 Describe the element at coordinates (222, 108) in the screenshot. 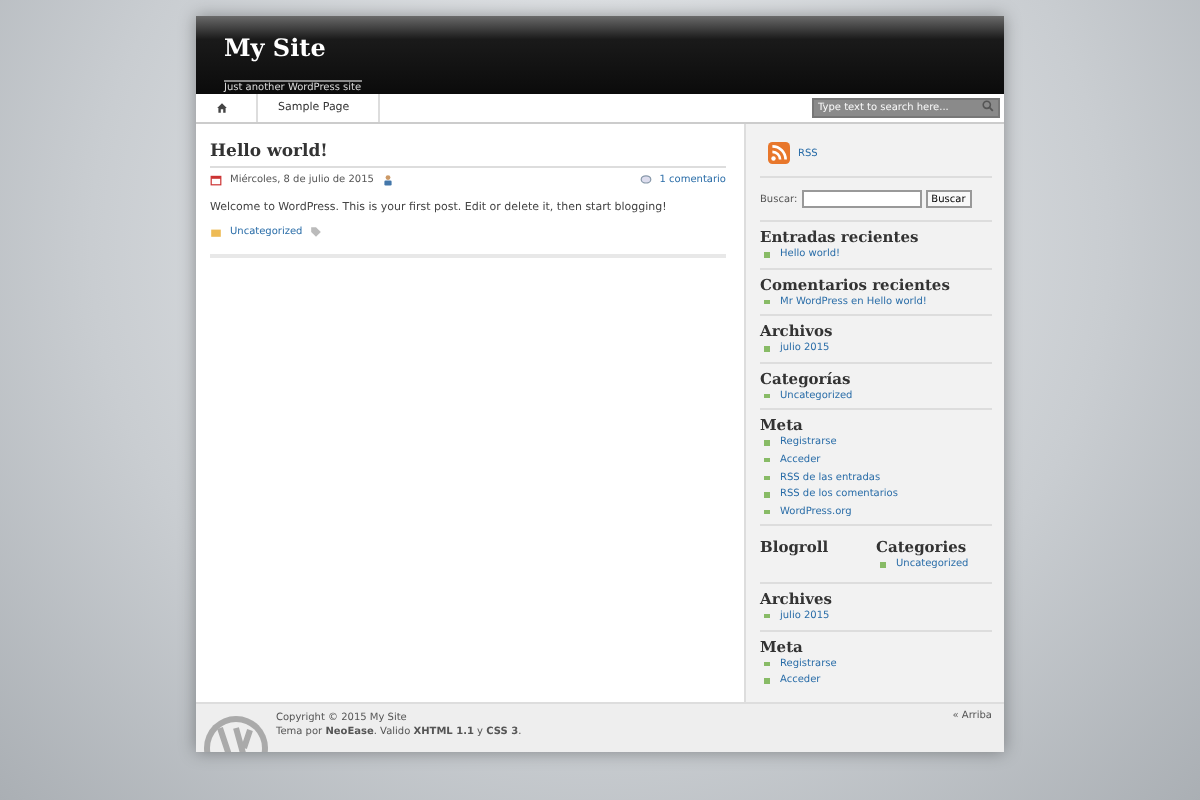

I see `home-icon` at that location.